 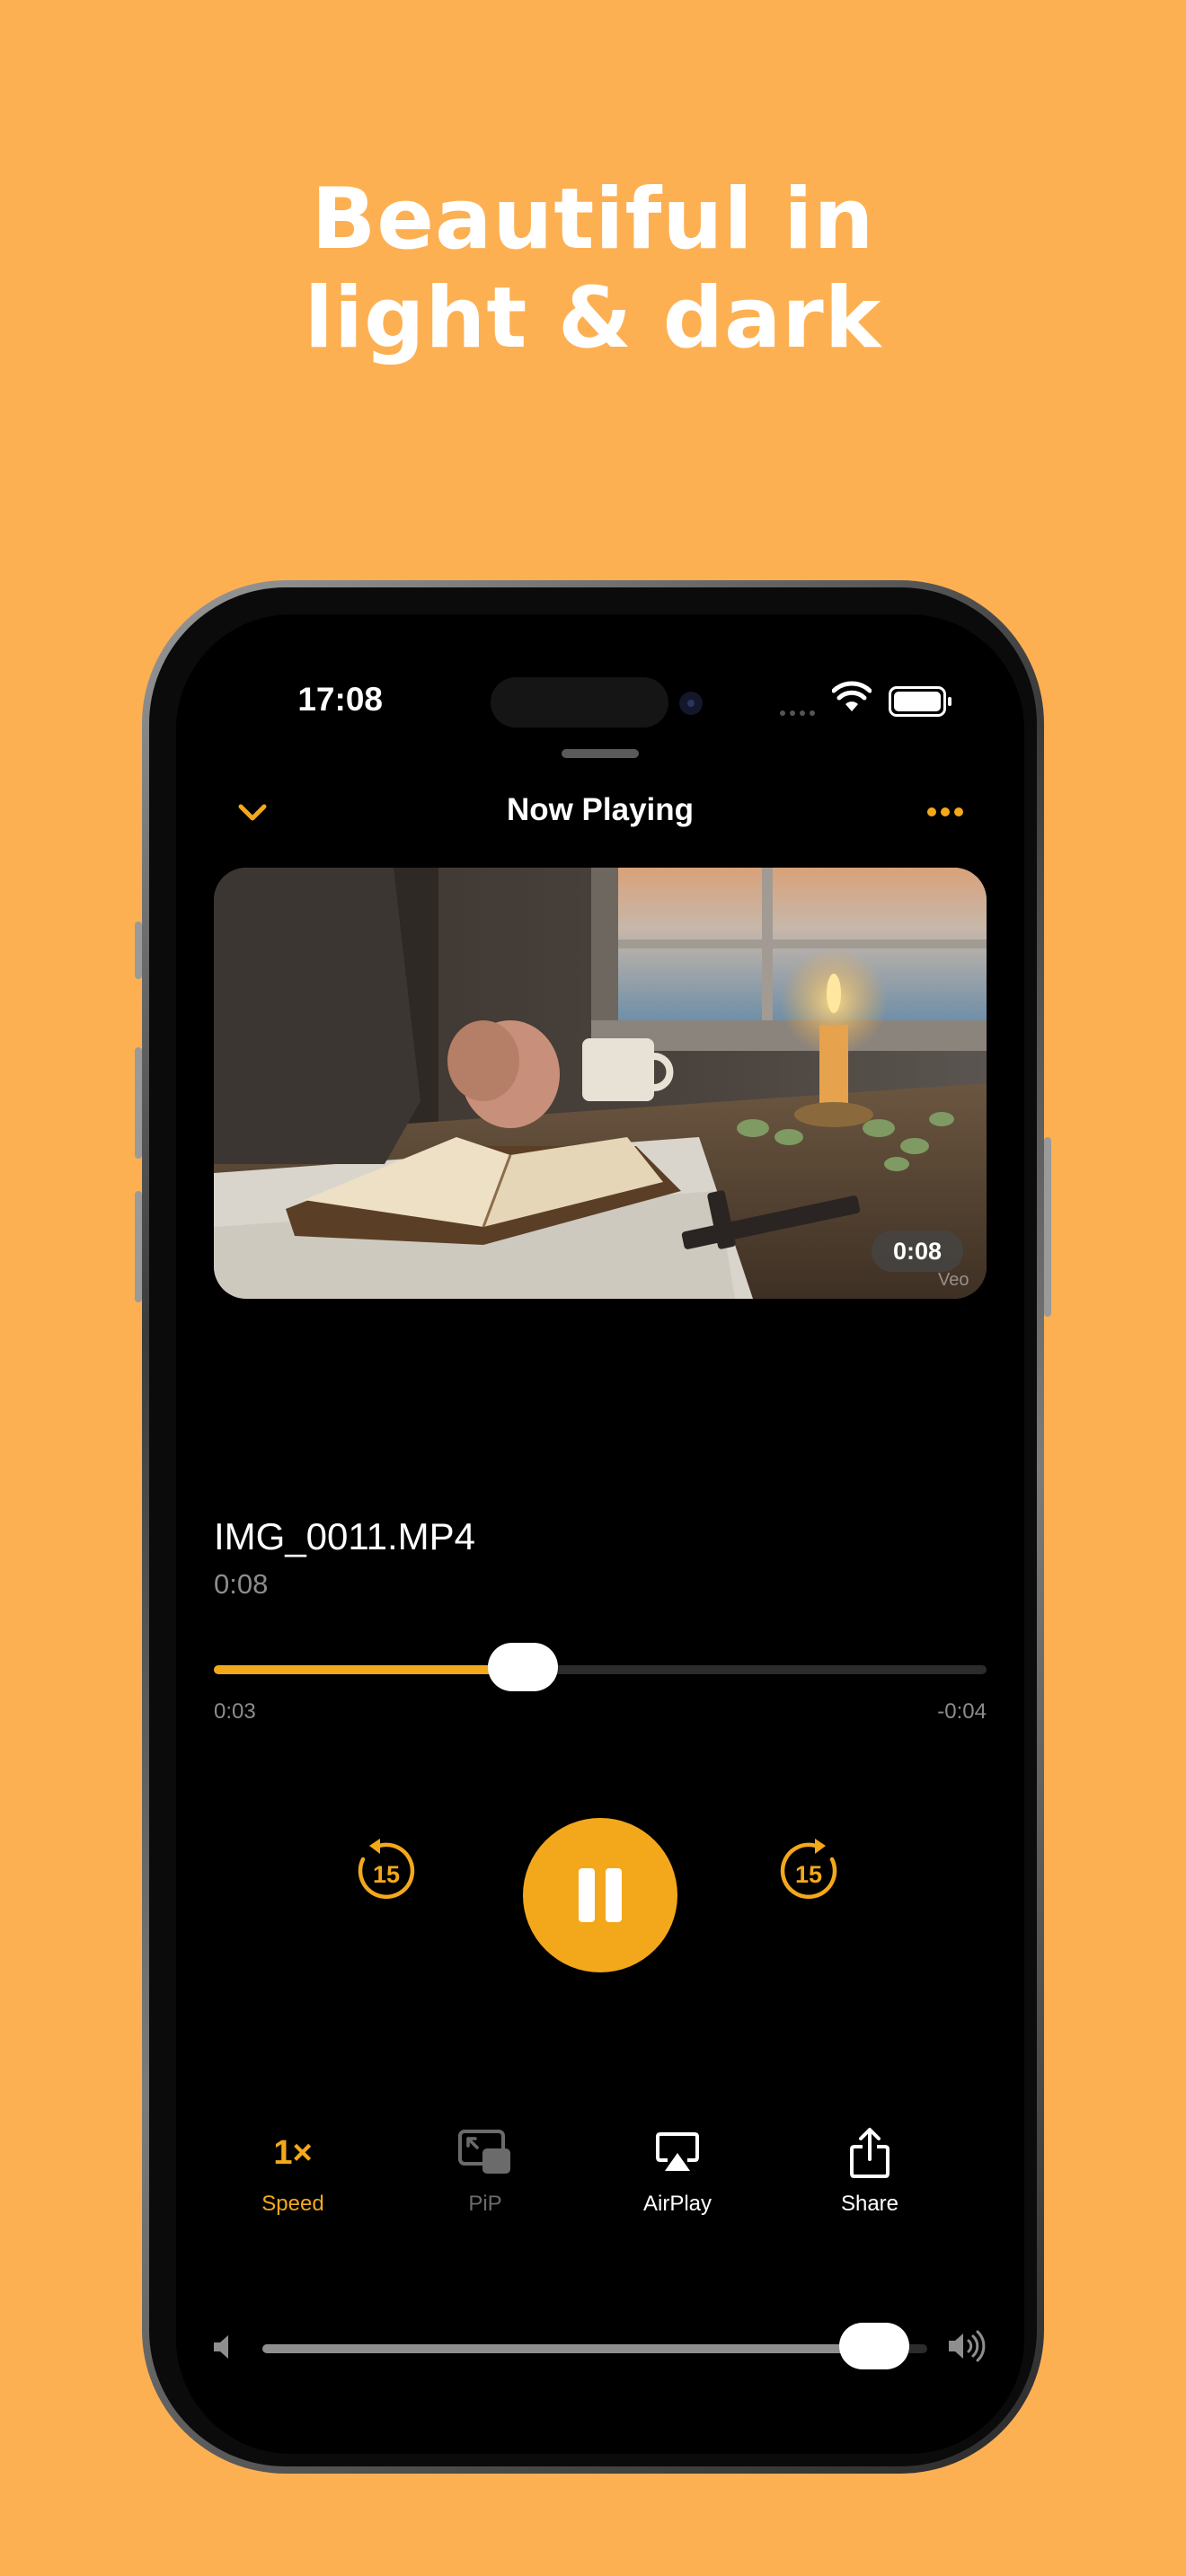 What do you see at coordinates (920, 701) in the screenshot?
I see `battery-icon` at bounding box center [920, 701].